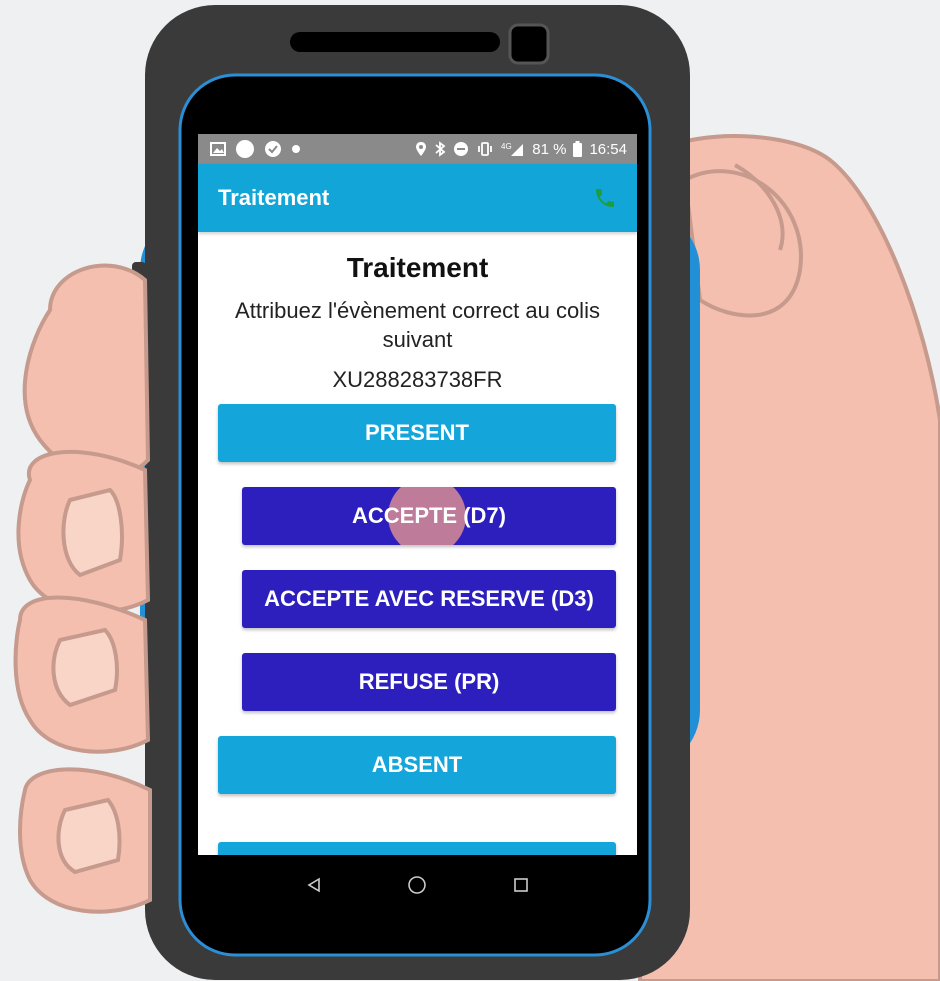 The width and height of the screenshot is (940, 981). I want to click on speaker-grille, so click(395, 42).